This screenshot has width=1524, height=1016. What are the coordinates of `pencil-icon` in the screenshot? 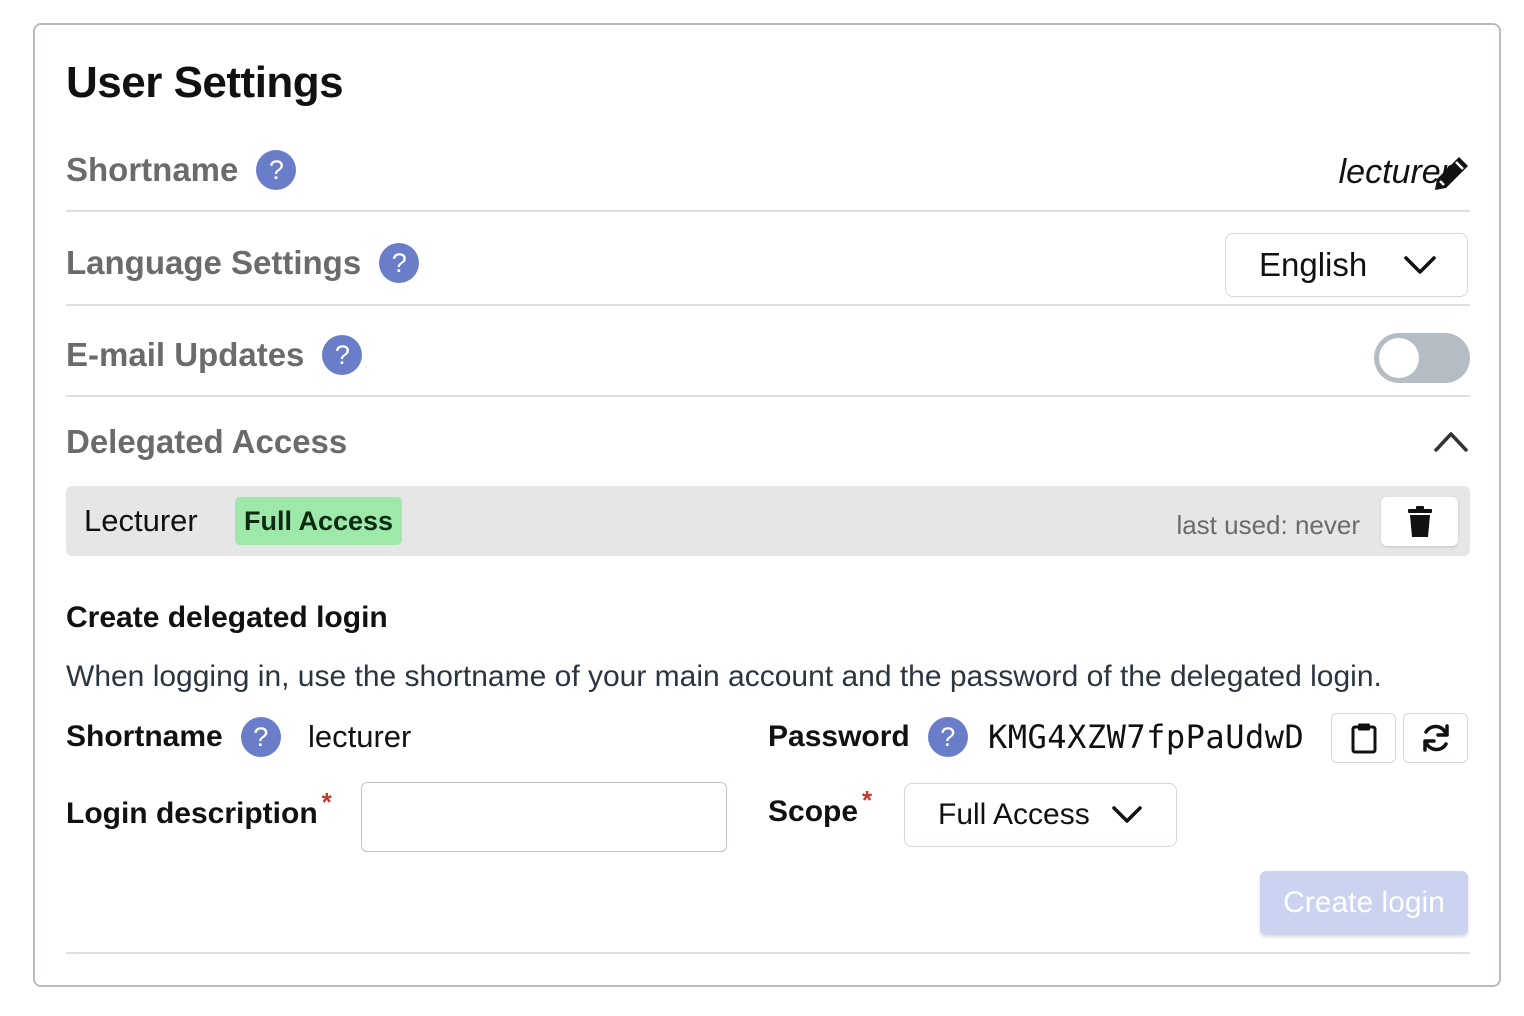 It's located at (1452, 173).